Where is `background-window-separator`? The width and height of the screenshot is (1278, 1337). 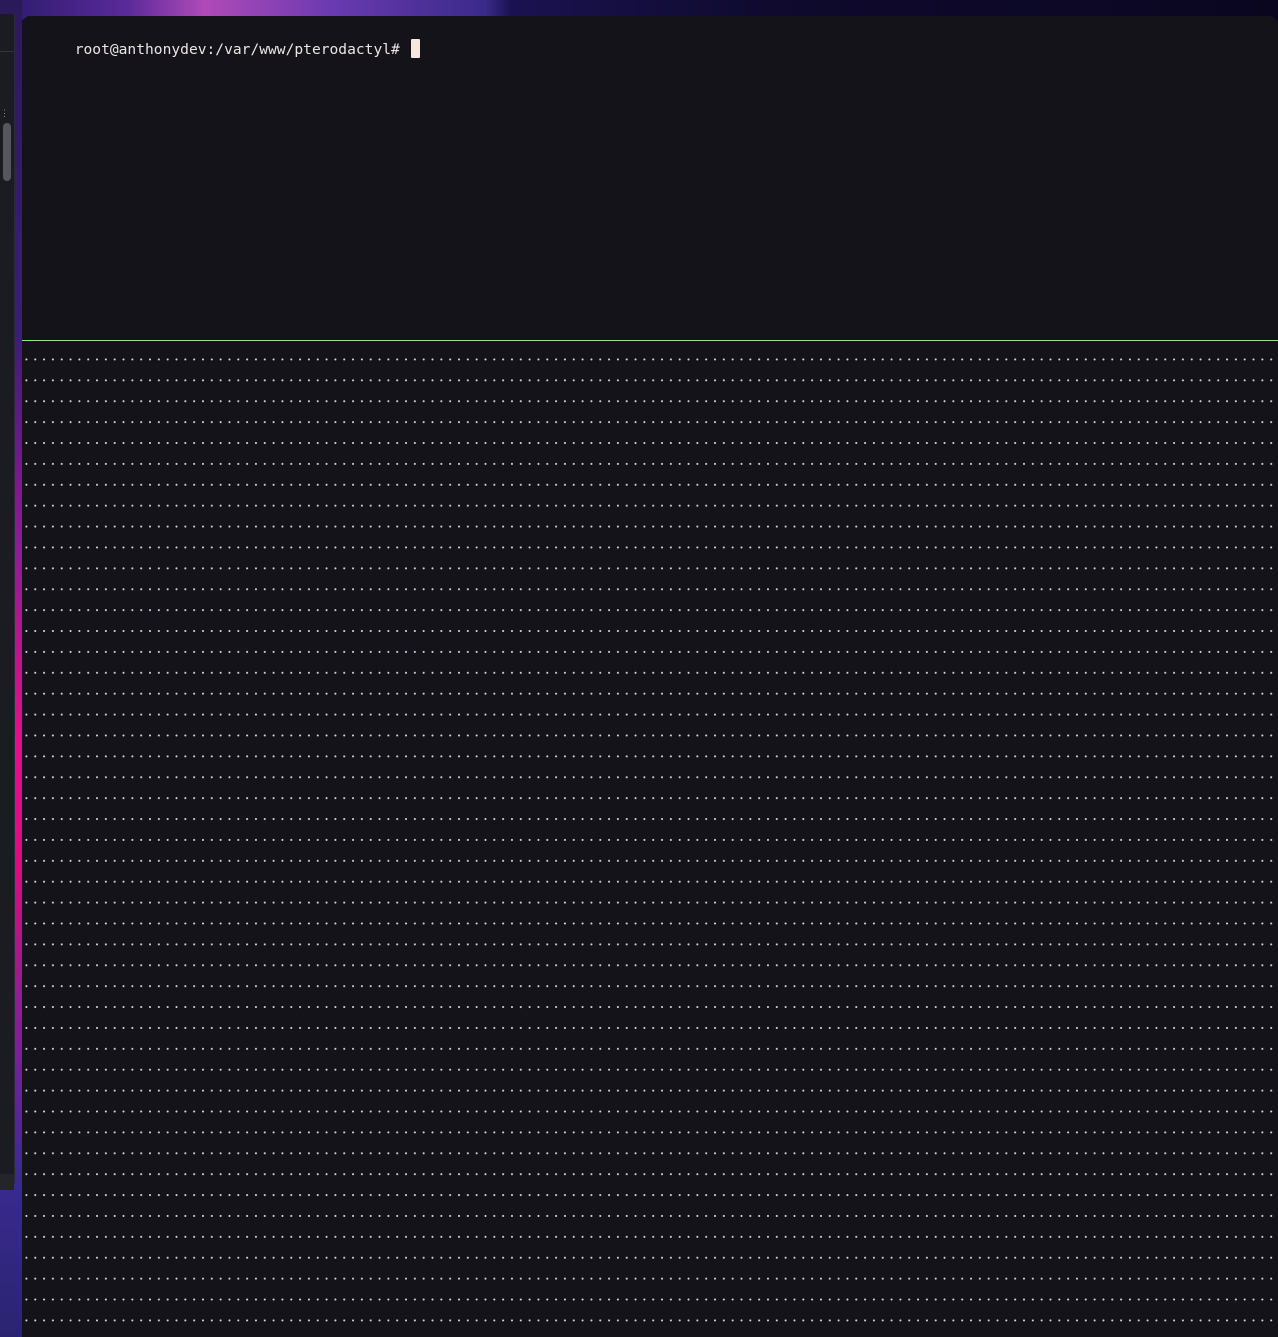
background-window-separator is located at coordinates (7, 51).